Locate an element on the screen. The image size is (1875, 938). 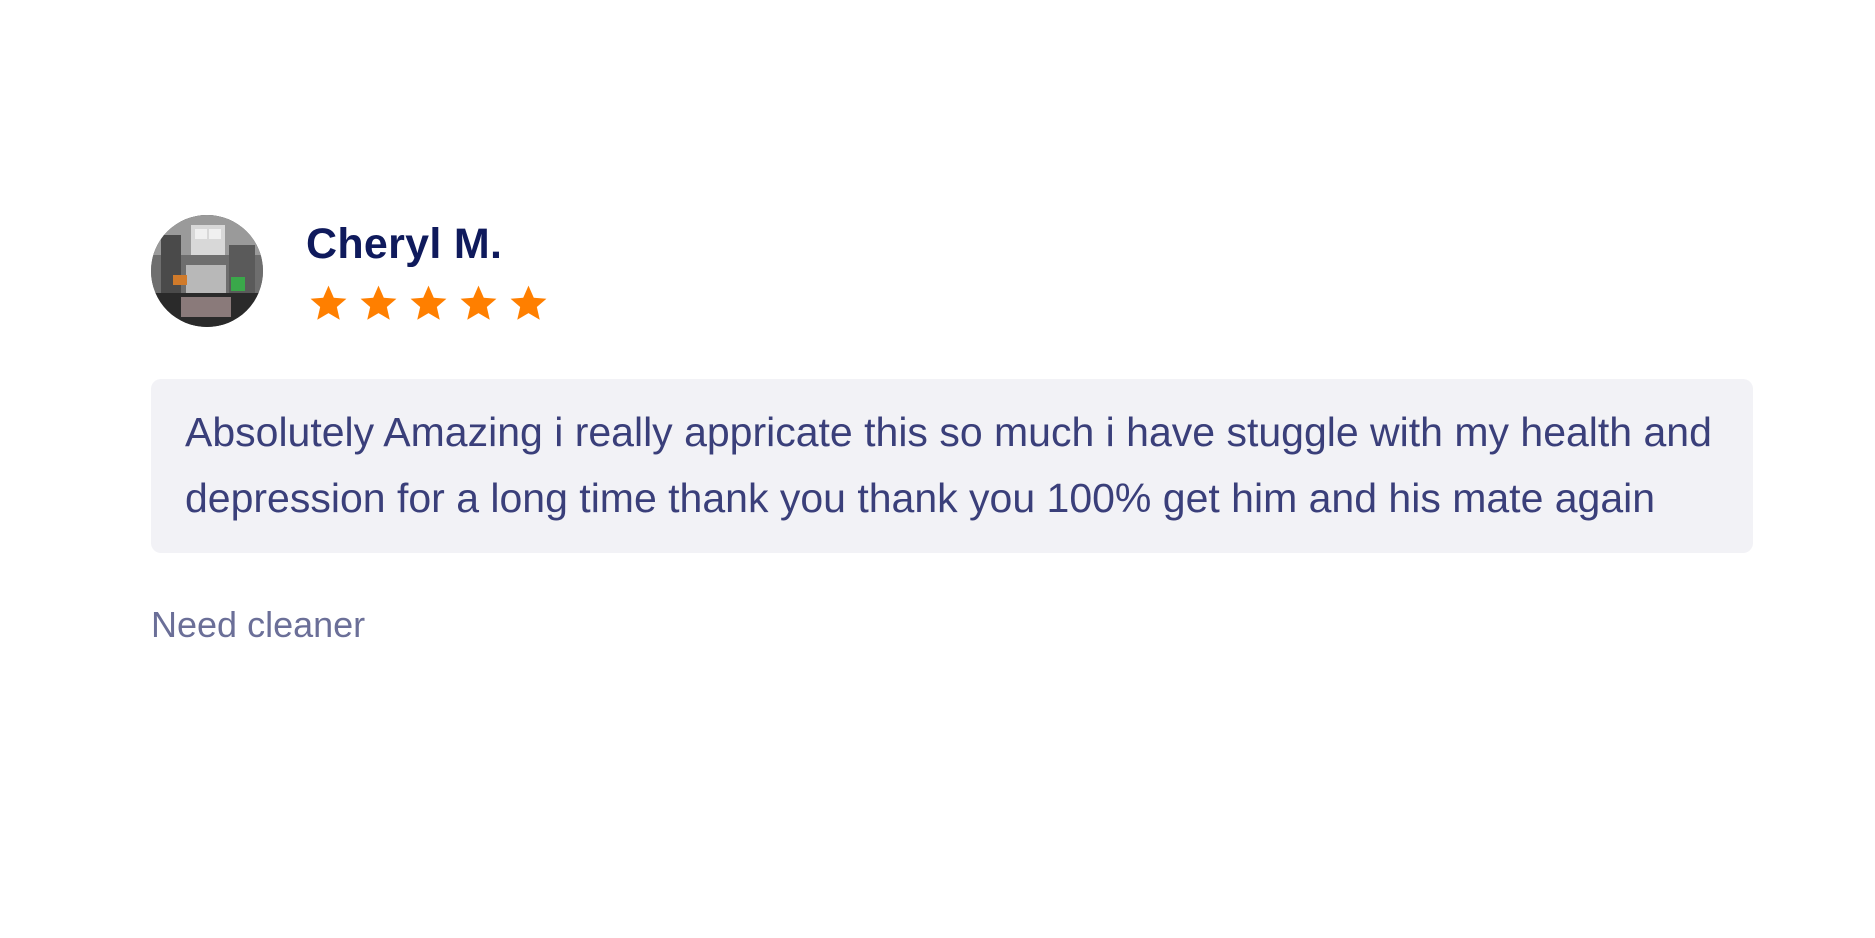
avatar-photo is located at coordinates (207, 271).